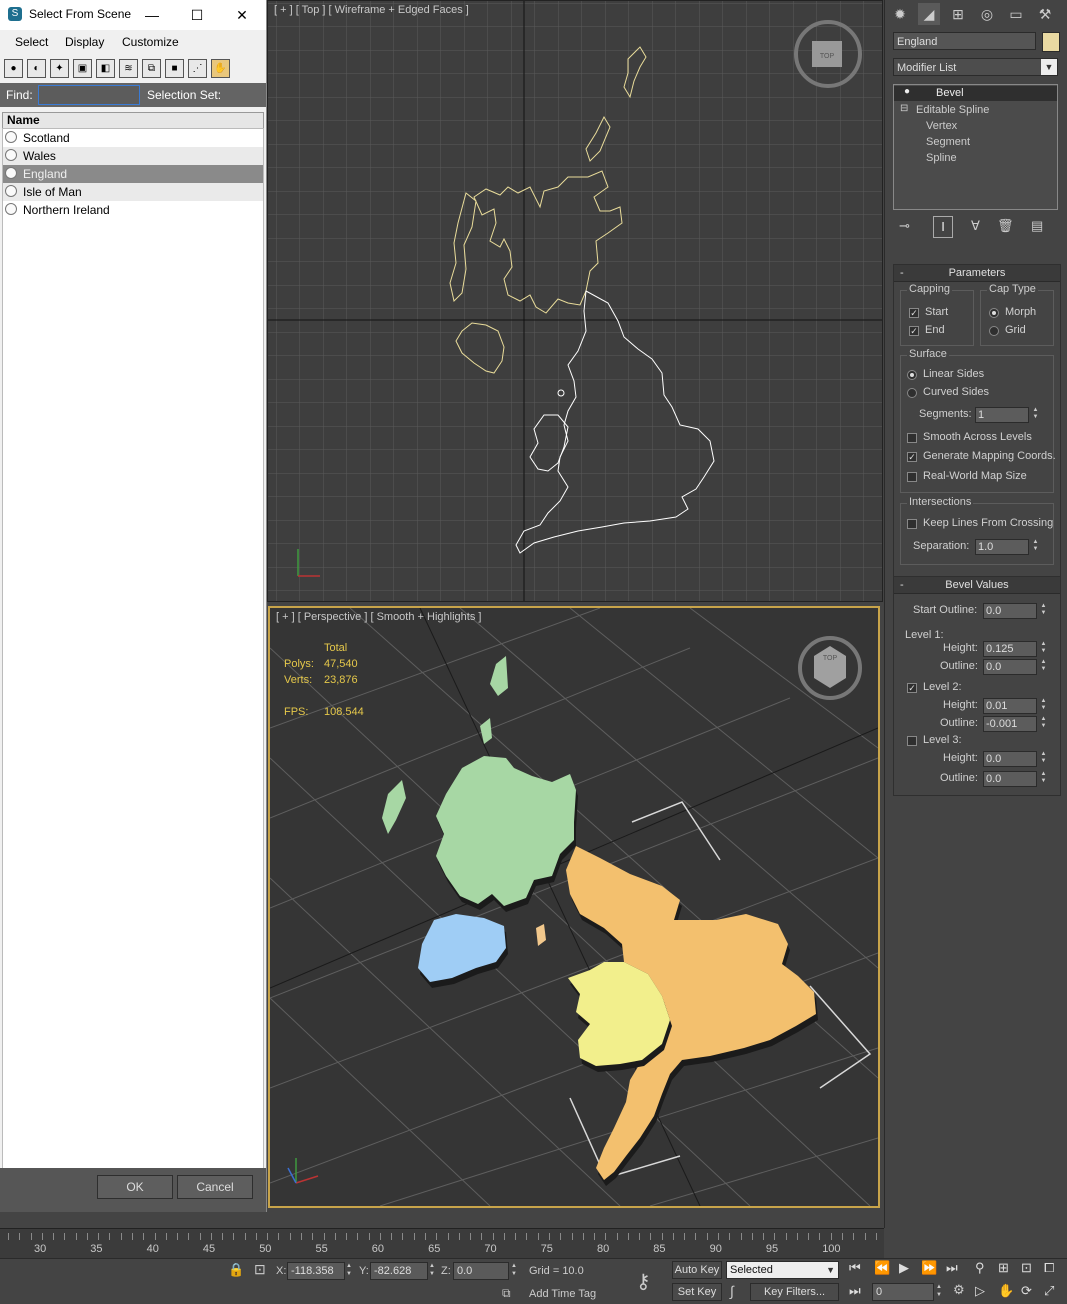 The width and height of the screenshot is (1067, 1304). I want to click on separation-value: 1.0, so click(1002, 547).